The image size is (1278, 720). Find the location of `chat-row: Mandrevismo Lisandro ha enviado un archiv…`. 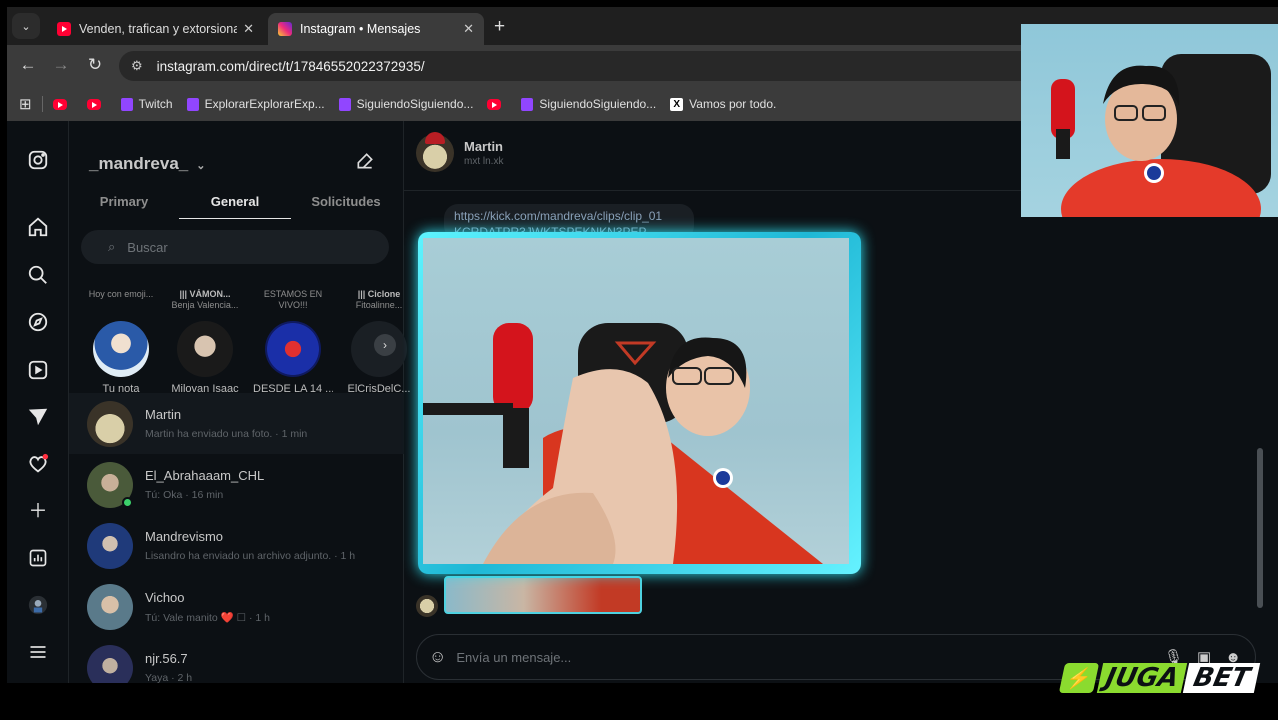

chat-row: Mandrevismo Lisandro ha enviado un archiv… is located at coordinates (236, 545).